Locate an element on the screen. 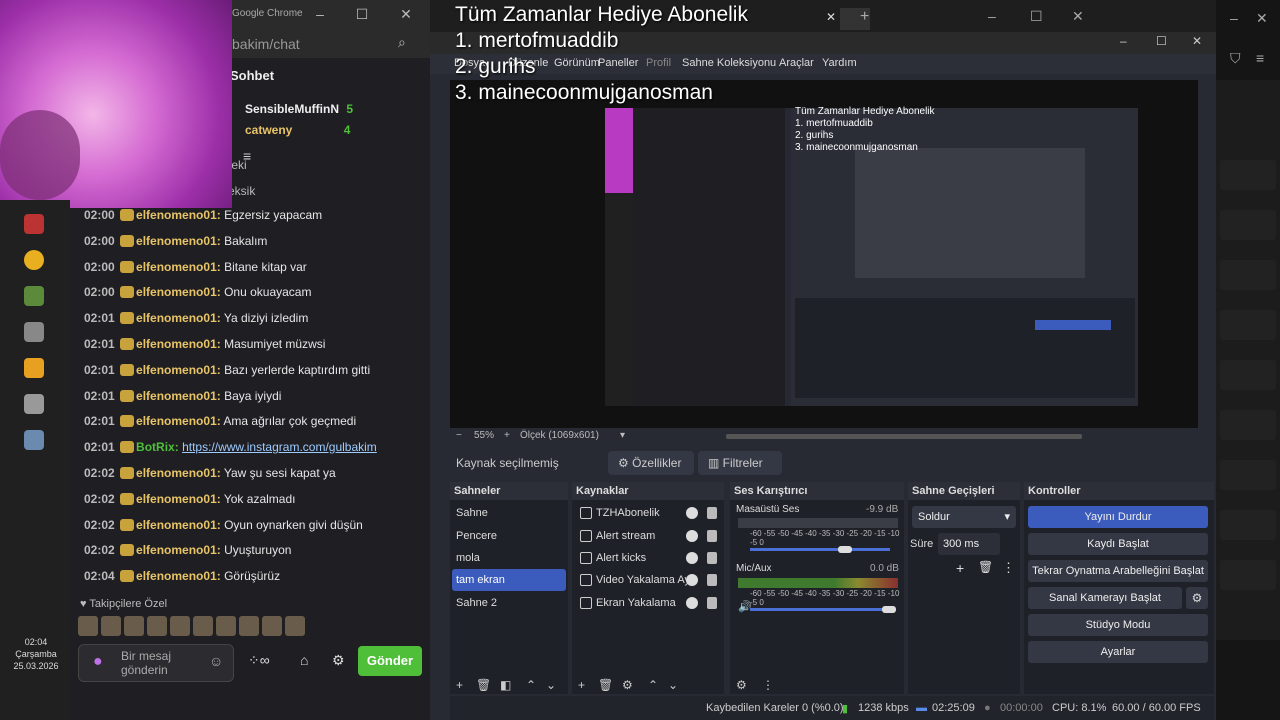  settings-button: Ayarlar is located at coordinates (1118, 652).